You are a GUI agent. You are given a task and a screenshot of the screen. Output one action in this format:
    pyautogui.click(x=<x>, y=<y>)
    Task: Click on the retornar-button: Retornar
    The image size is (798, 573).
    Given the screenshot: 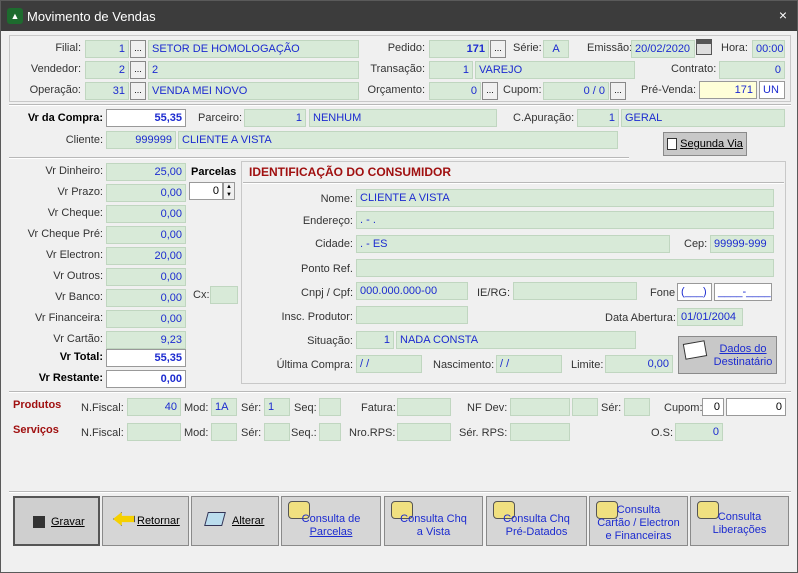 What is the action you would take?
    pyautogui.click(x=145, y=521)
    